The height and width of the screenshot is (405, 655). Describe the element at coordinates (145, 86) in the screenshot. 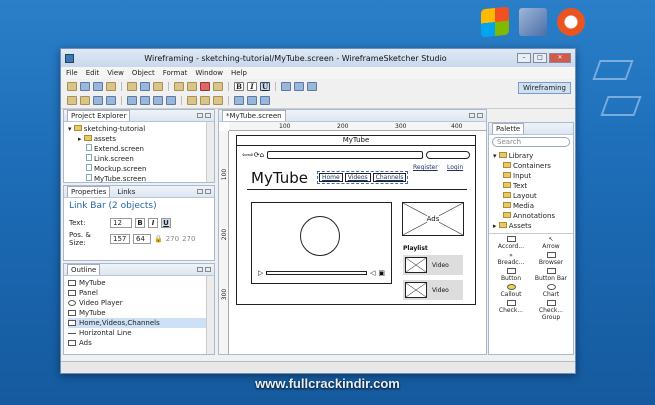

I see `copy-icon` at that location.